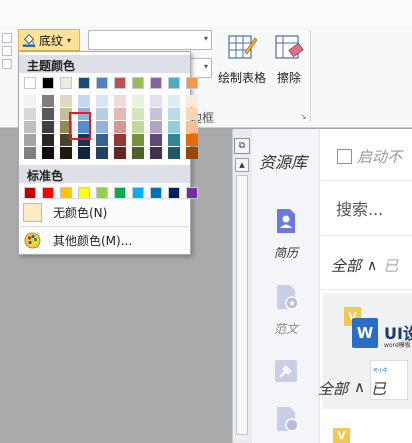  Describe the element at coordinates (29, 40) in the screenshot. I see `paint-bucket-icon` at that location.